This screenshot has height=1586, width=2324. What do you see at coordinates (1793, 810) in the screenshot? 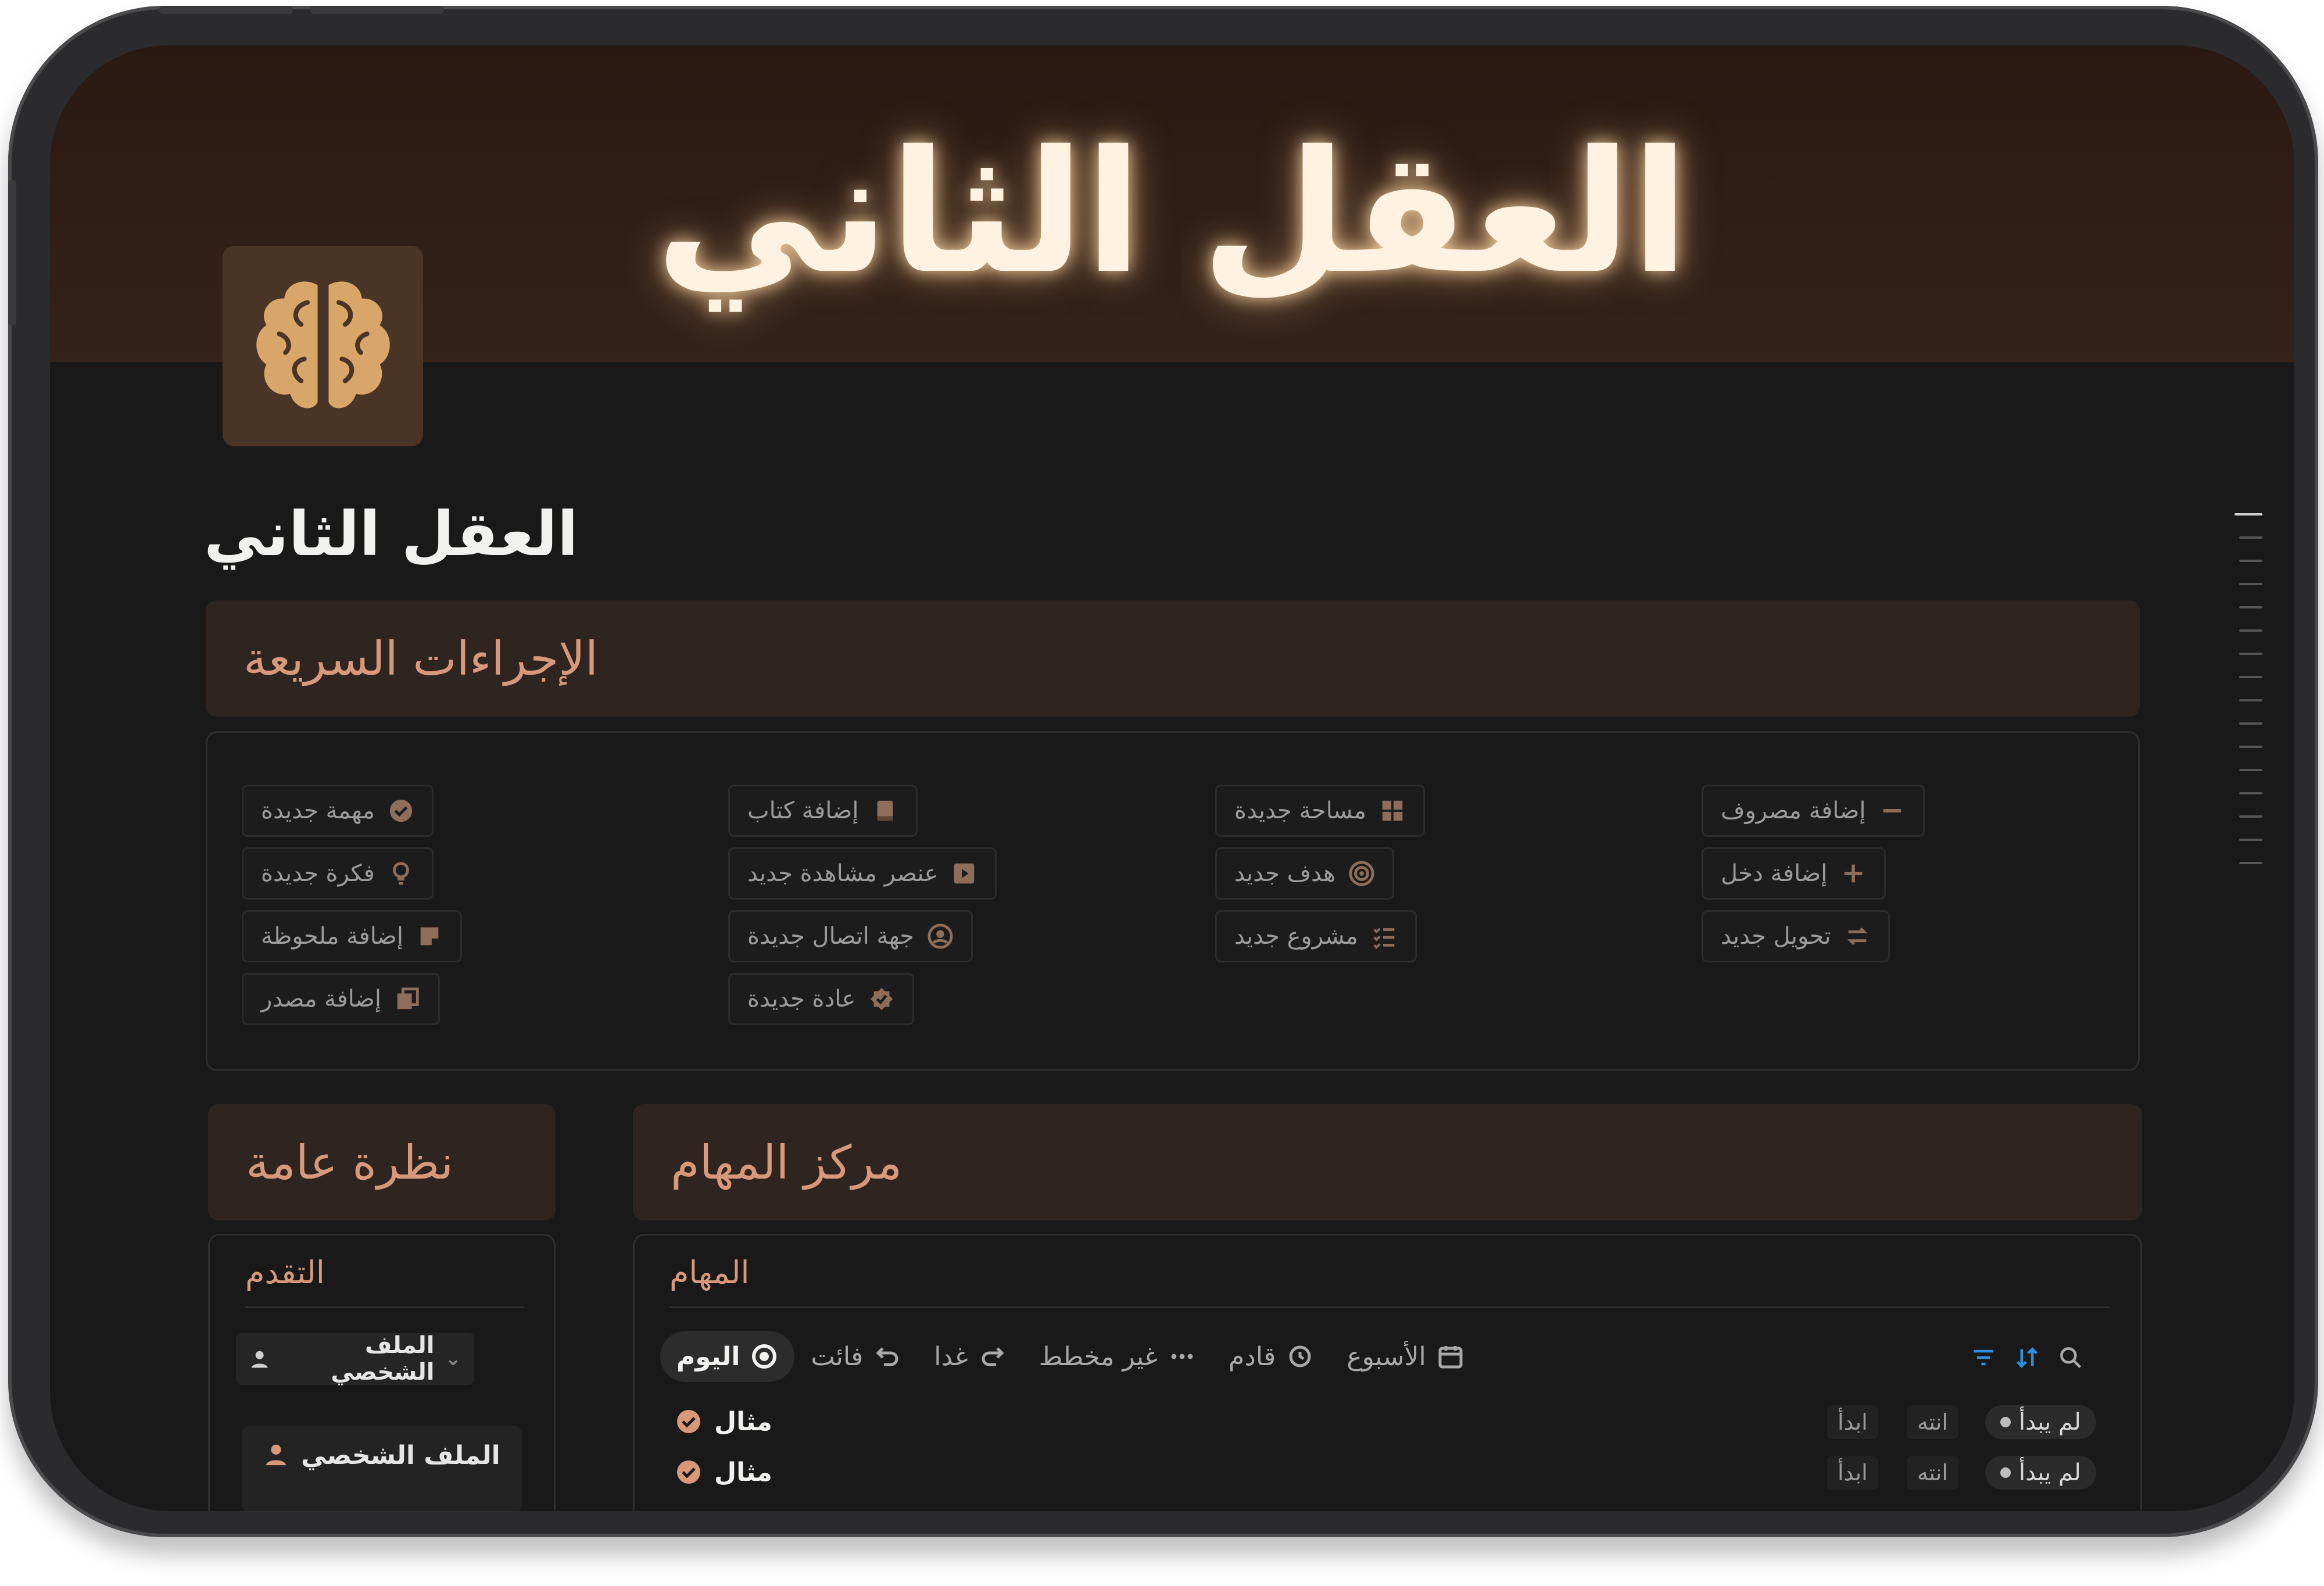
I see `button-label: إضافة مصروف` at bounding box center [1793, 810].